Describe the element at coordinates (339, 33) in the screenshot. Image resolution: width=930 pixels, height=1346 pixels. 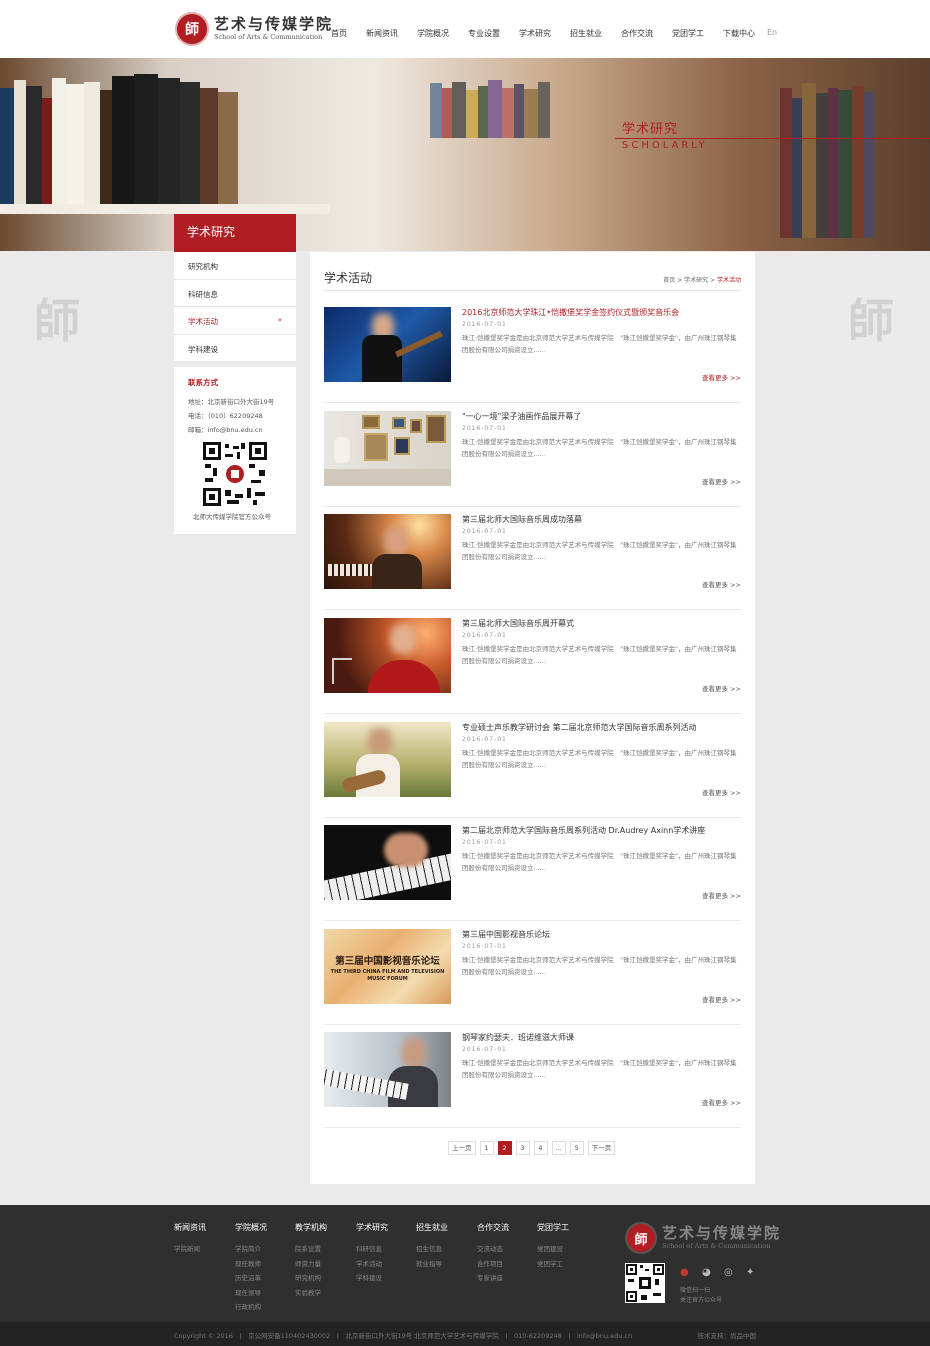
I see `nav-home: 首页` at that location.